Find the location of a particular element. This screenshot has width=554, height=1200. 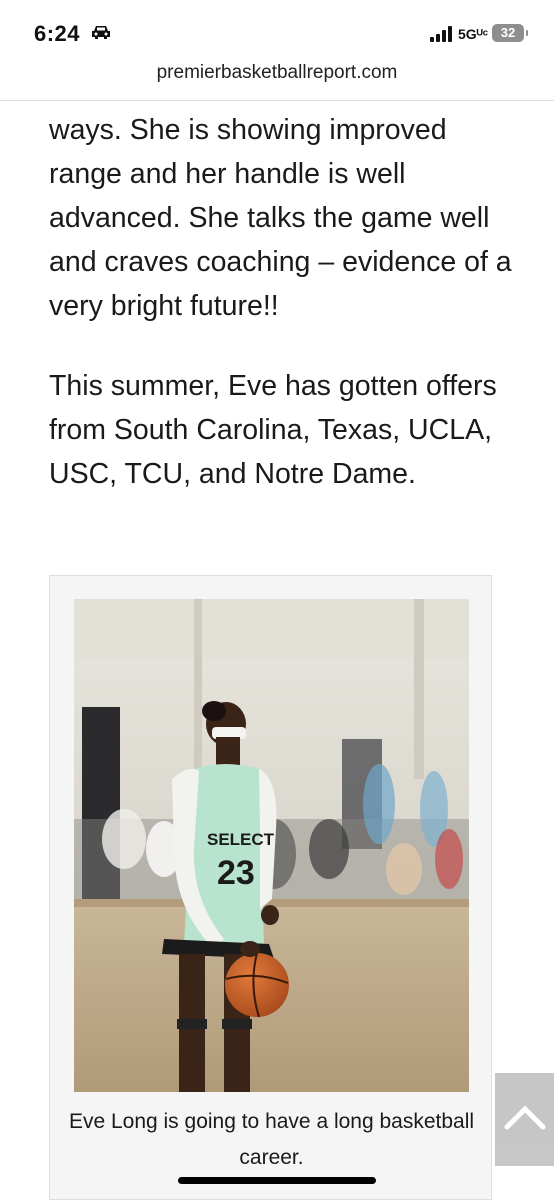

jersey-text: SELECT is located at coordinates (241, 839).